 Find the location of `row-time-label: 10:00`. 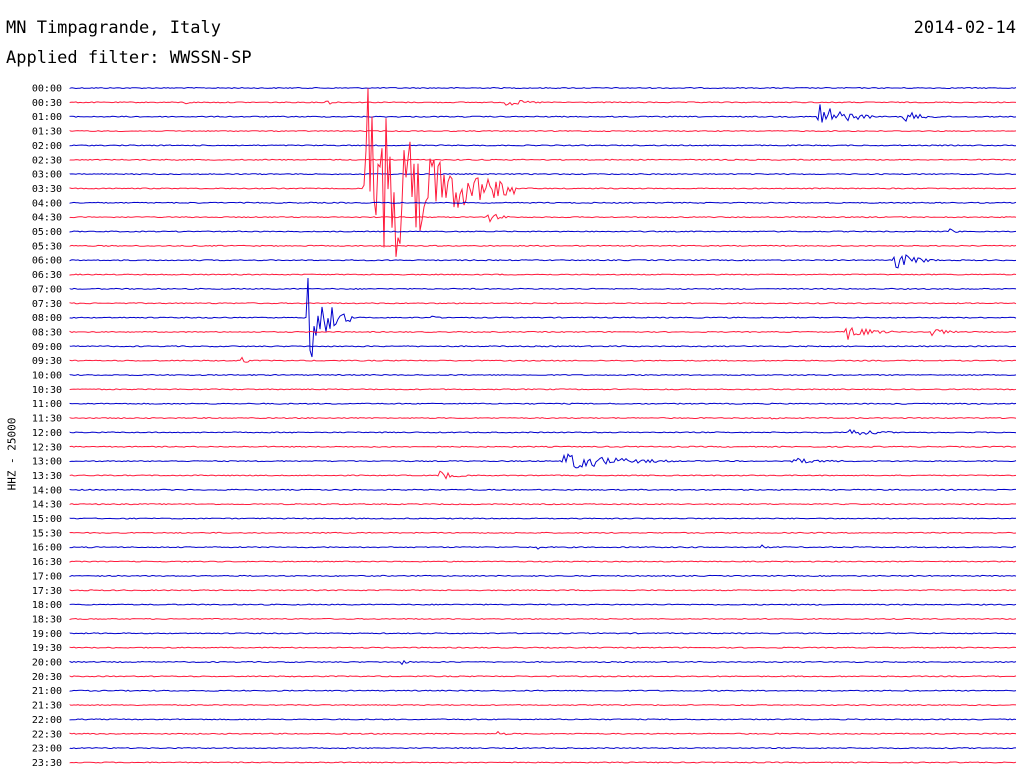

row-time-label: 10:00 is located at coordinates (47, 376).